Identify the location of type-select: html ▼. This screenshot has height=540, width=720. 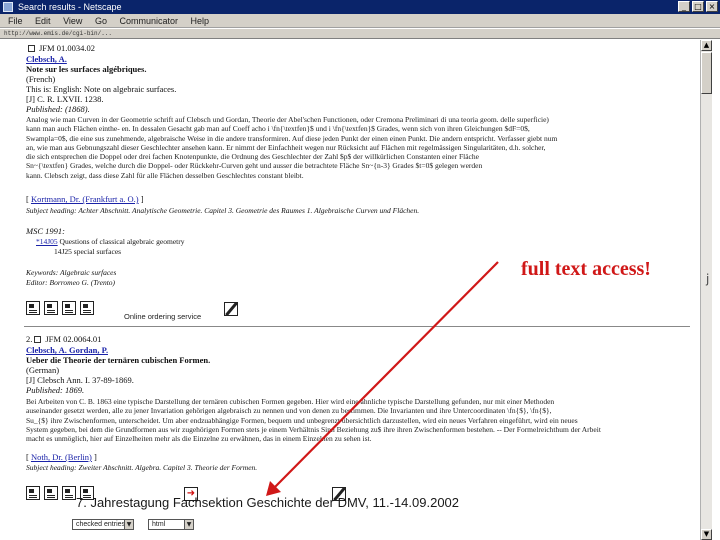
(171, 524).